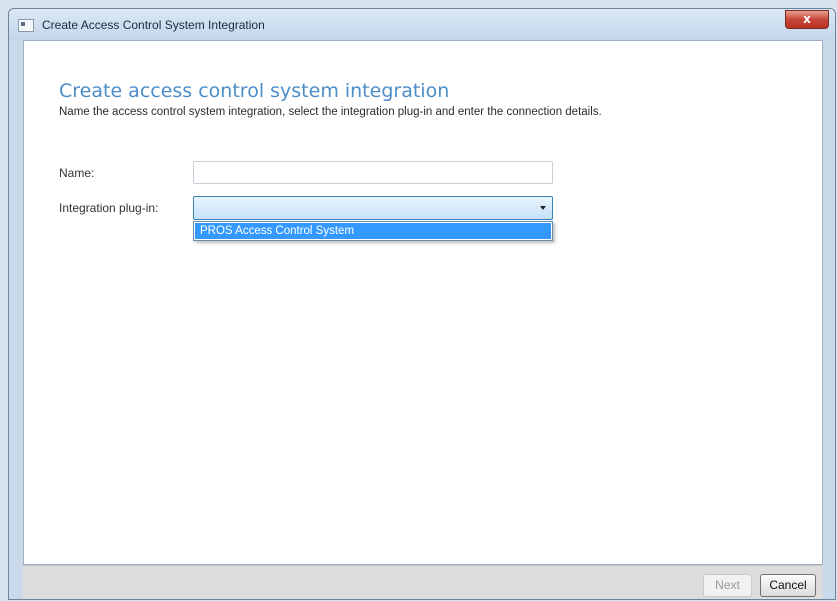  I want to click on name-label: Name:, so click(77, 173).